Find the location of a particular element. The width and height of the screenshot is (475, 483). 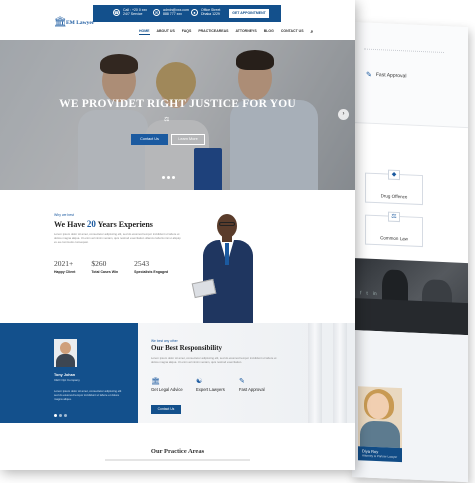

attorney-caption: Diya Roy Attorney & Partner Lawyer is located at coordinates (380, 454).